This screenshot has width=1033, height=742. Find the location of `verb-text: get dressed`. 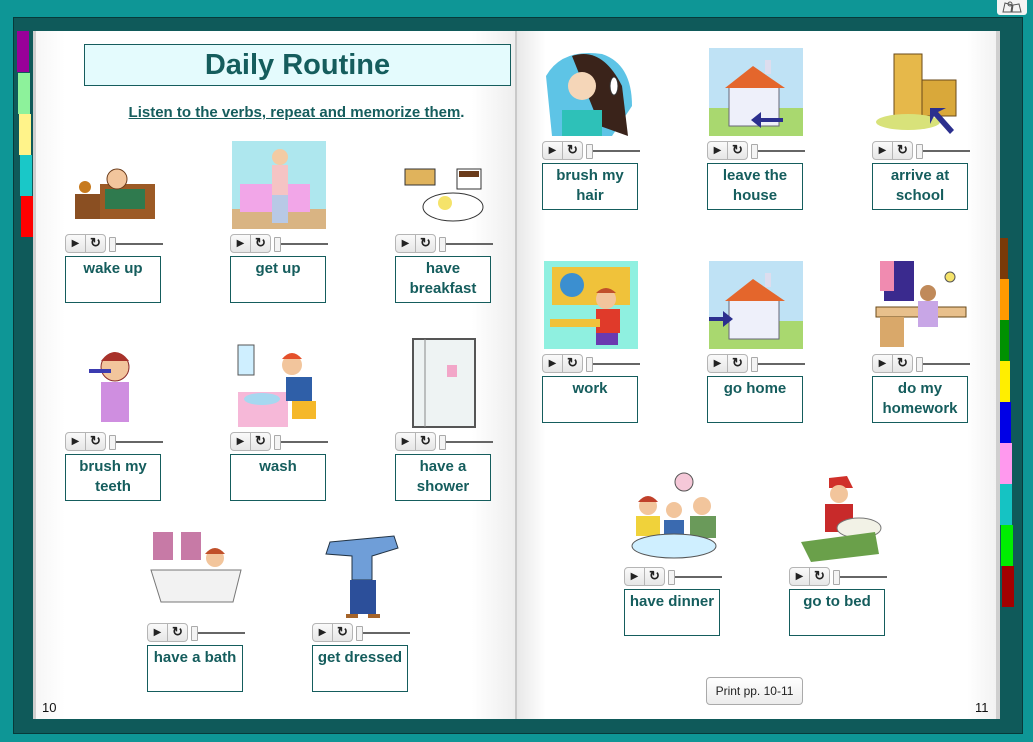

verb-text: get dressed is located at coordinates (360, 657).